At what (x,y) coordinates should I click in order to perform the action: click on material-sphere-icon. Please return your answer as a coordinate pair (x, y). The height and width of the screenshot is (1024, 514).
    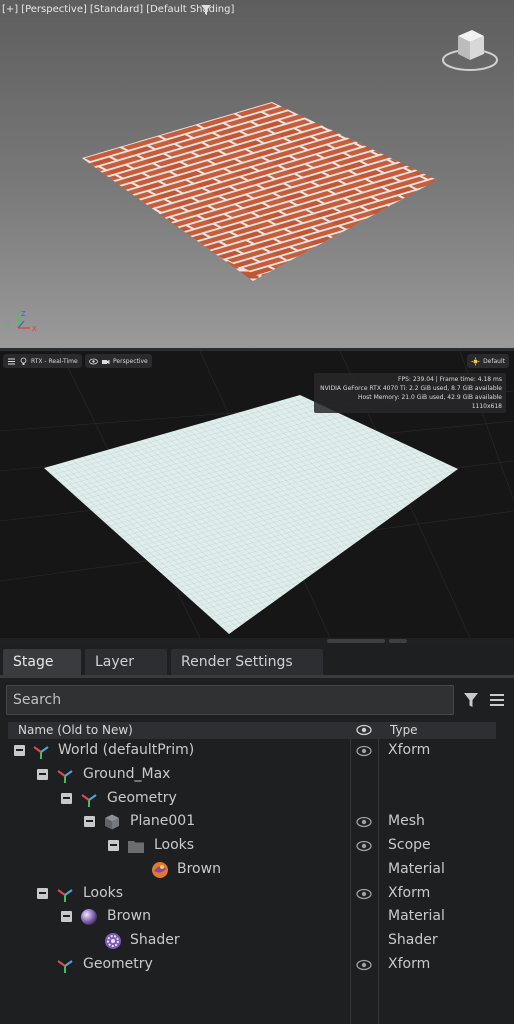
    Looking at the image, I should click on (89, 917).